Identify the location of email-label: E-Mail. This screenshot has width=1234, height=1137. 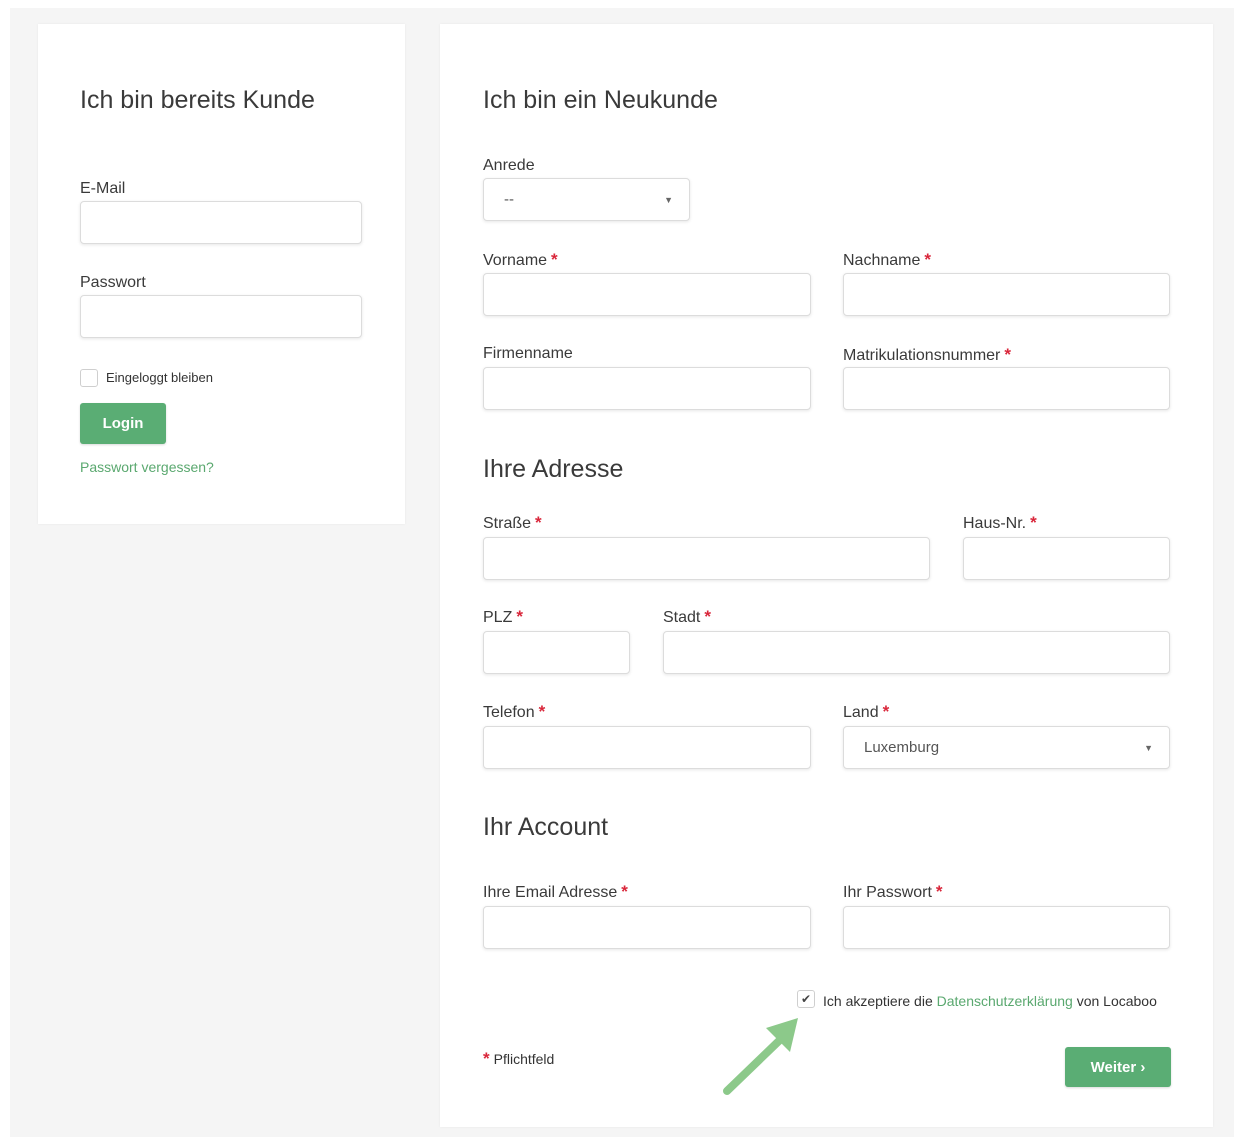
(103, 188).